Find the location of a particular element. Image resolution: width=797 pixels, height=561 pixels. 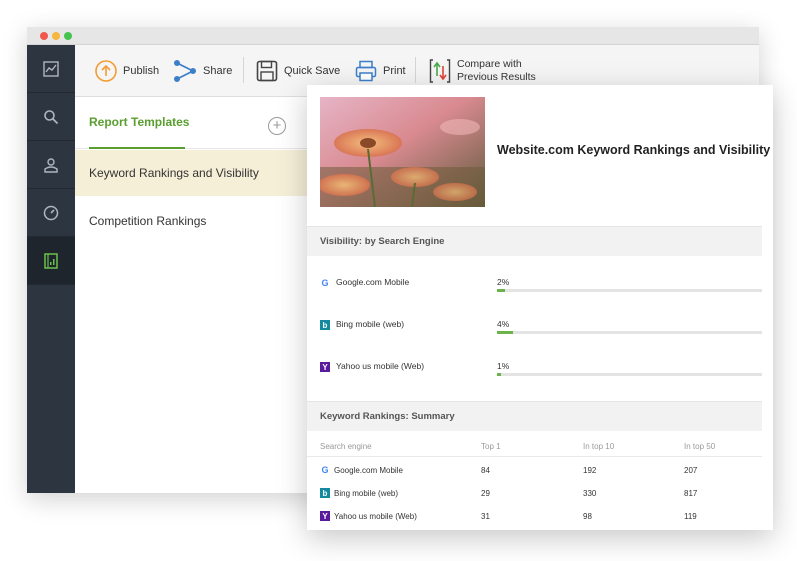

compare-label: Compare with Previous Results is located at coordinates (496, 71).